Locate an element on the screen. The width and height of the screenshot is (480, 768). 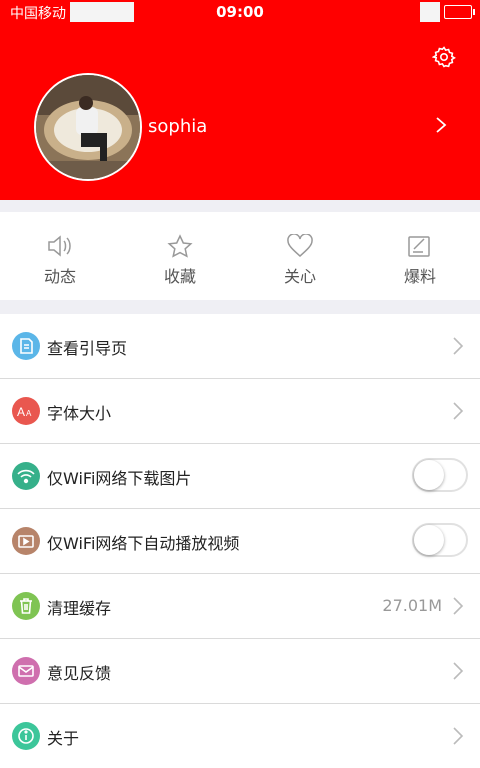
document-icon is located at coordinates (26, 346).